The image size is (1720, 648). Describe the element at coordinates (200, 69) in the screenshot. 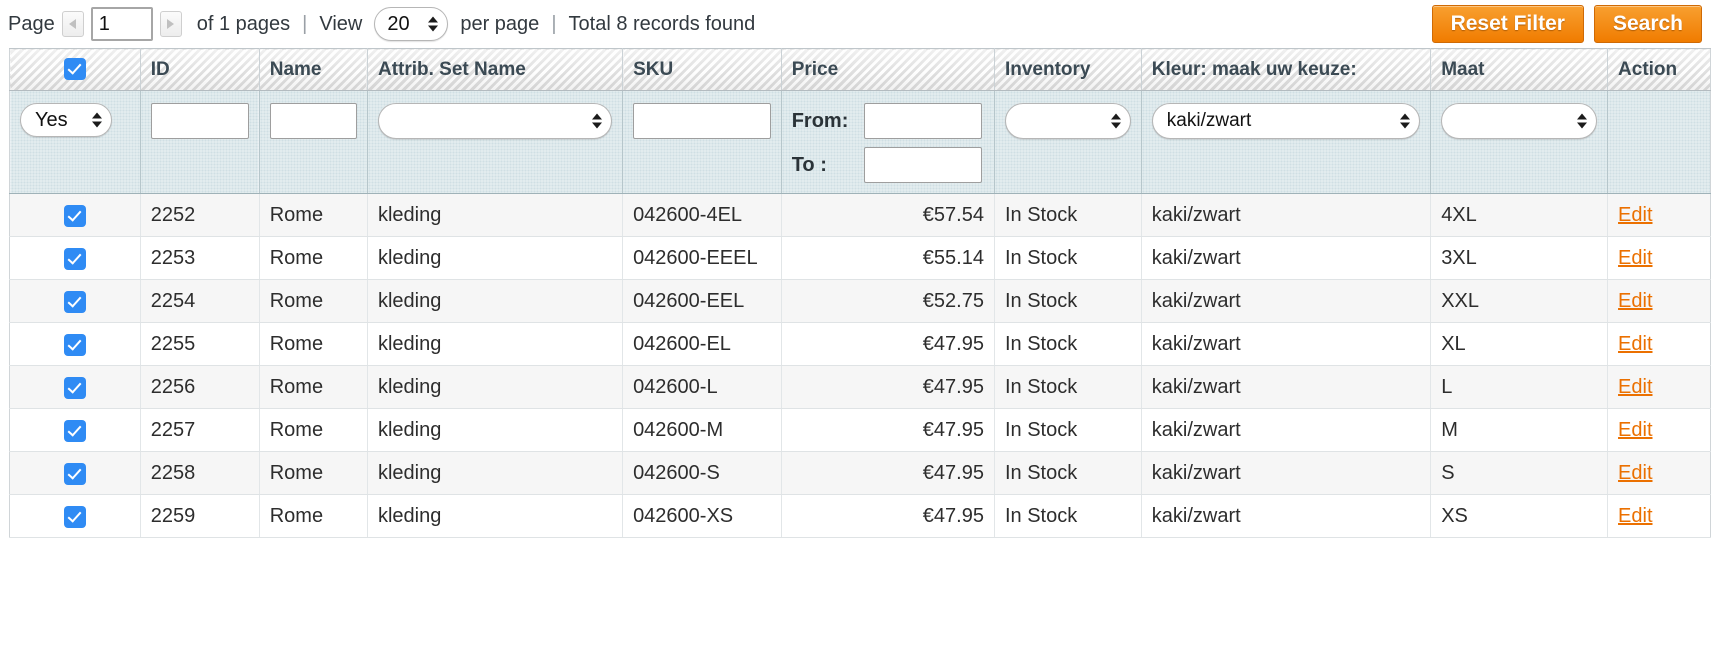

I see `column-header-id: ID` at that location.